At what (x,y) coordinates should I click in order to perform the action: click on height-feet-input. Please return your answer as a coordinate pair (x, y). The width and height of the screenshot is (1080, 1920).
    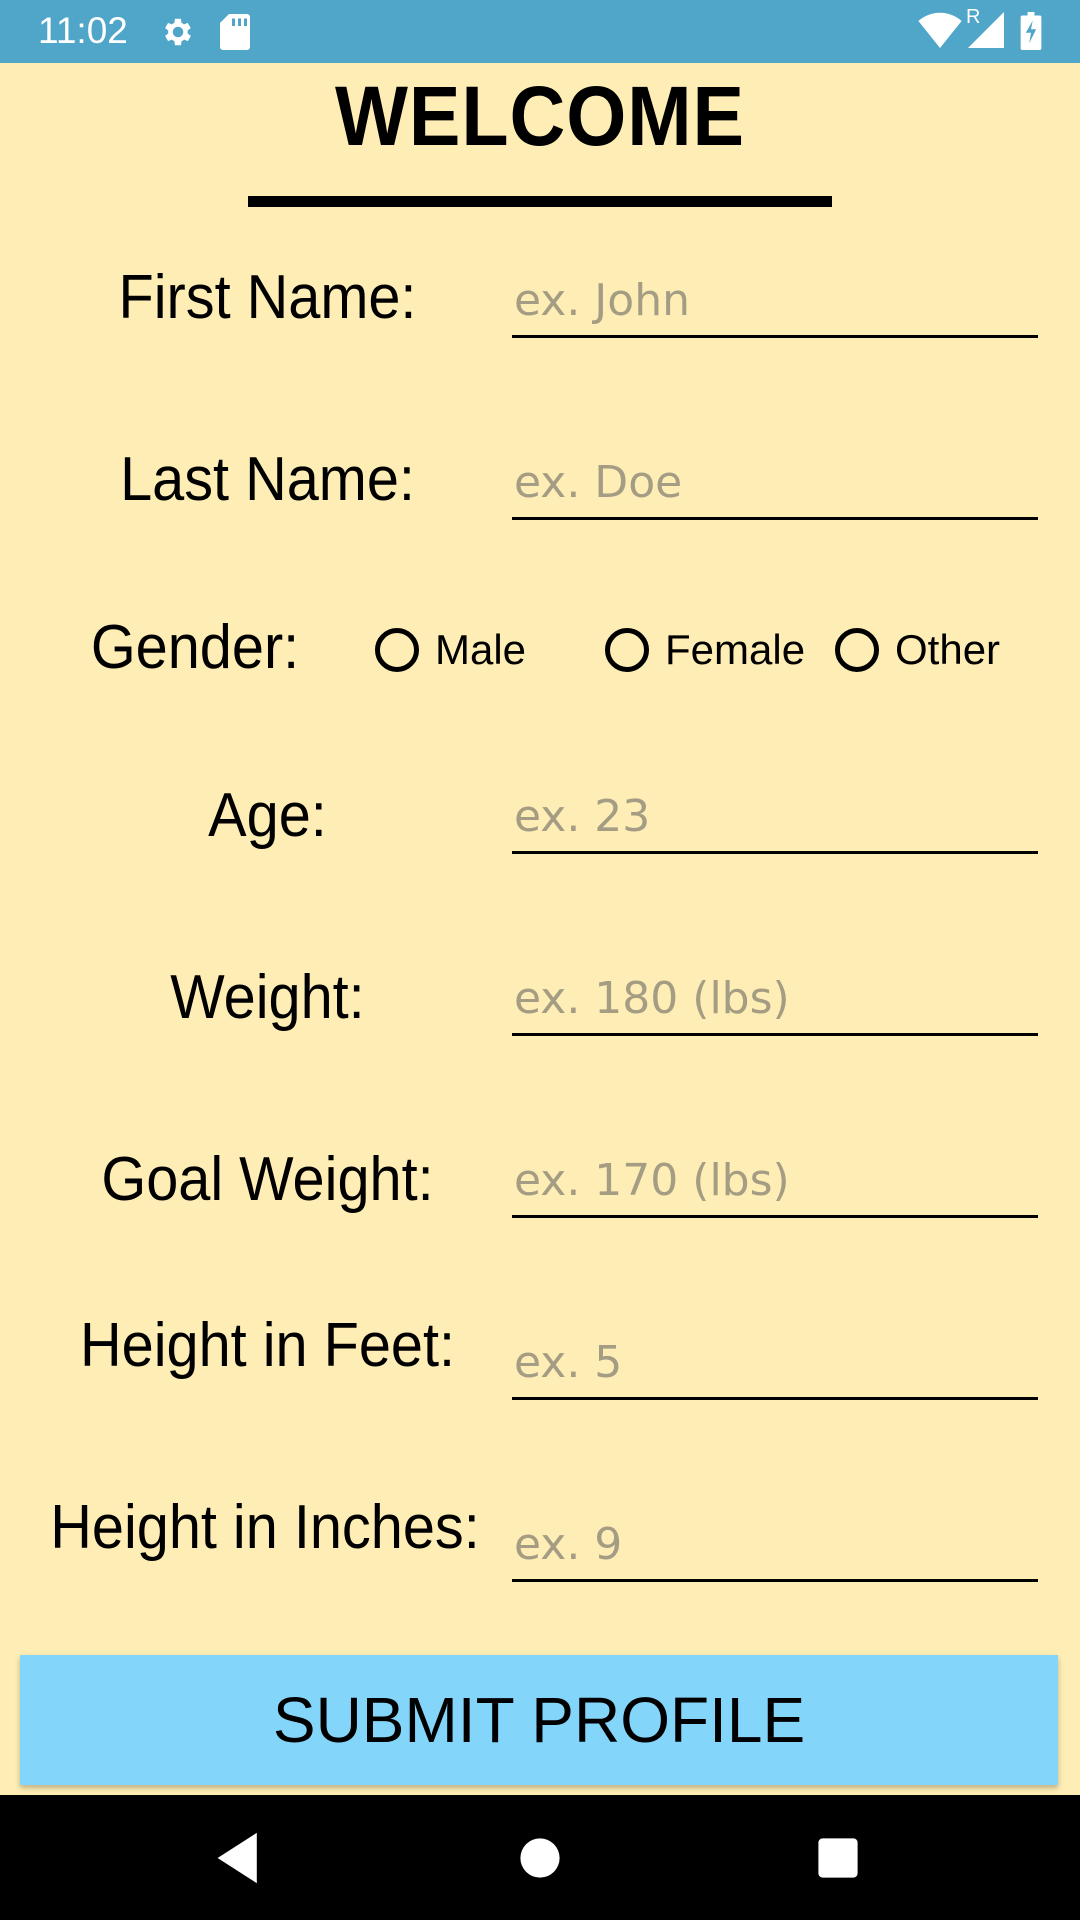
    Looking at the image, I should click on (776, 1362).